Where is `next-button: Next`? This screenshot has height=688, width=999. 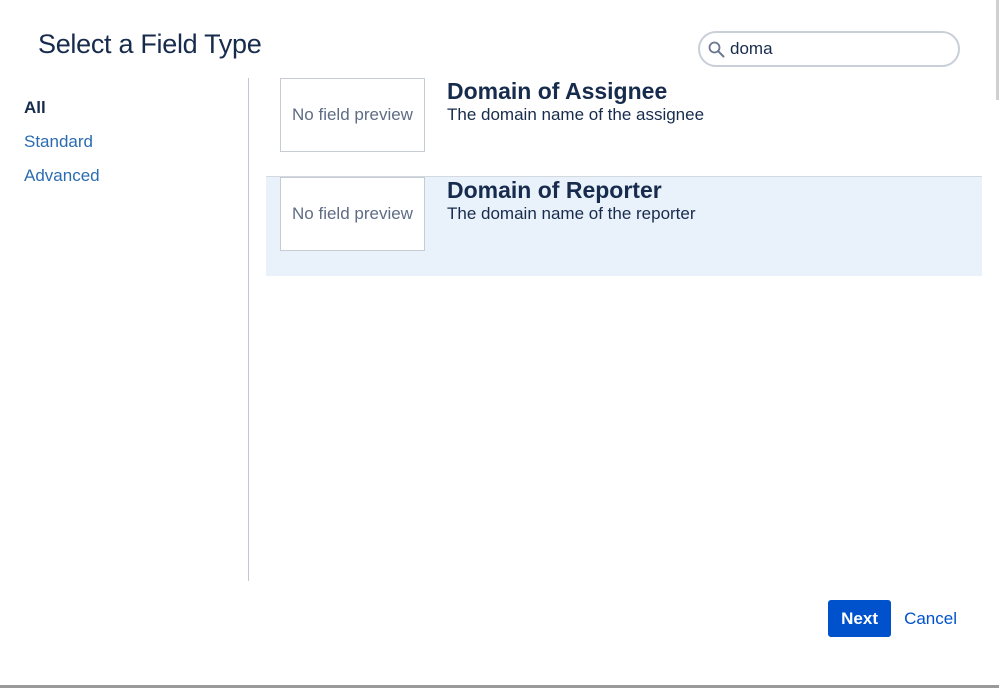 next-button: Next is located at coordinates (860, 618).